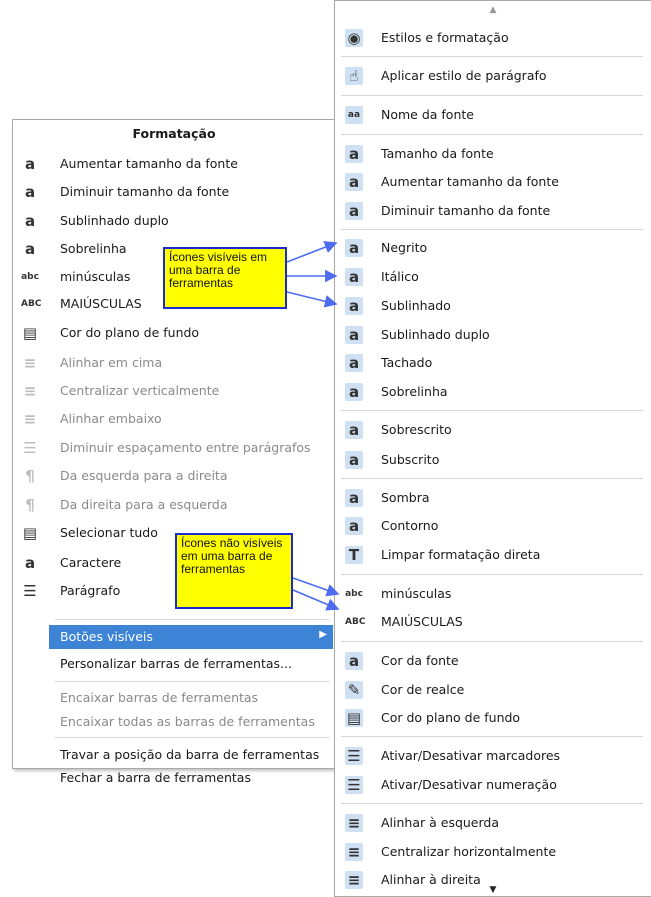 This screenshot has width=651, height=897. Describe the element at coordinates (493, 392) in the screenshot. I see `submenu-item: a Sobrelinha` at that location.